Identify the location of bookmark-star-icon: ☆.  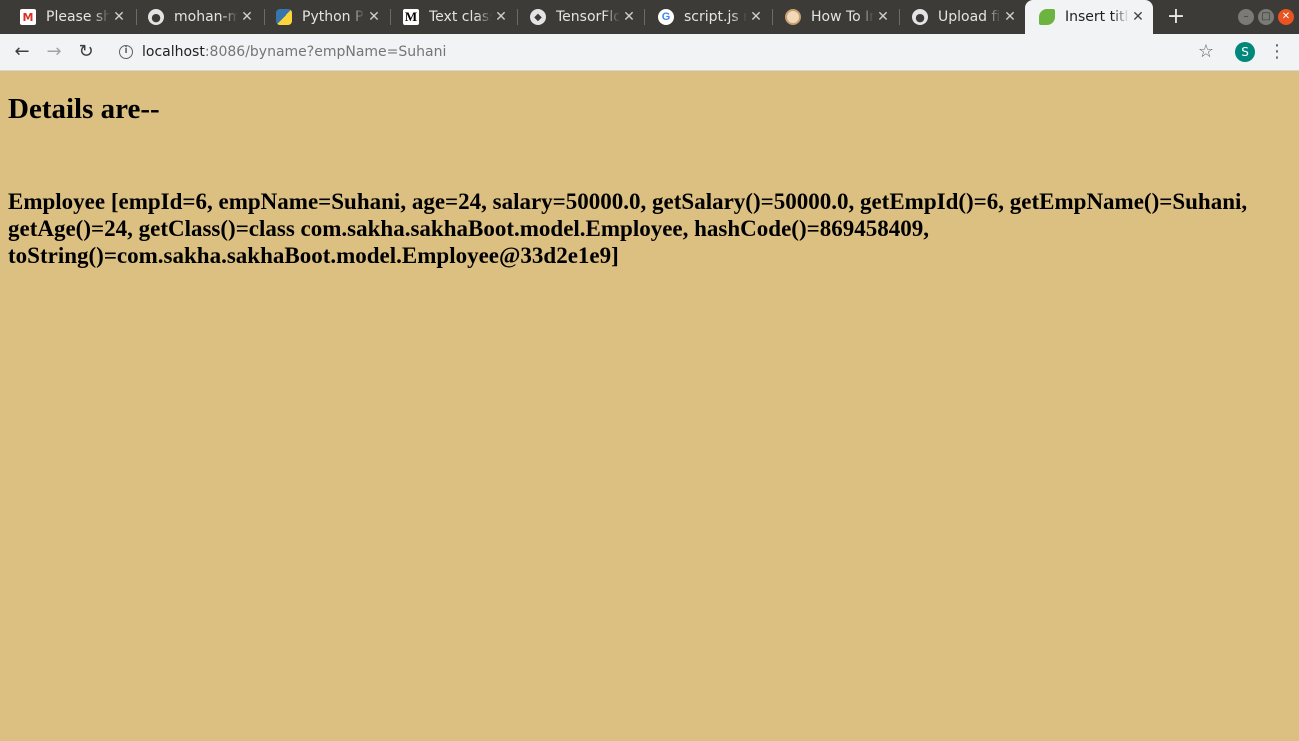
(1206, 52).